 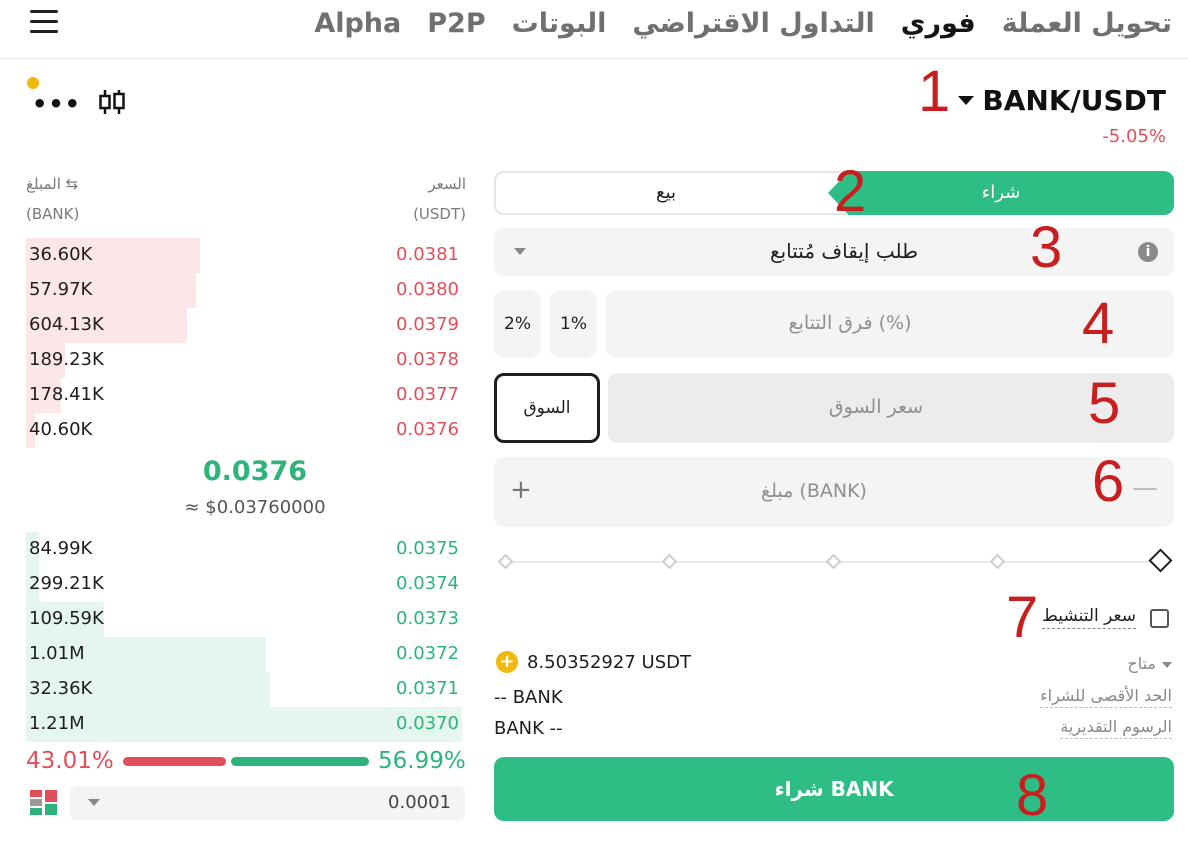 What do you see at coordinates (244, 430) in the screenshot?
I see `ask-row: 40.60K 0.0376` at bounding box center [244, 430].